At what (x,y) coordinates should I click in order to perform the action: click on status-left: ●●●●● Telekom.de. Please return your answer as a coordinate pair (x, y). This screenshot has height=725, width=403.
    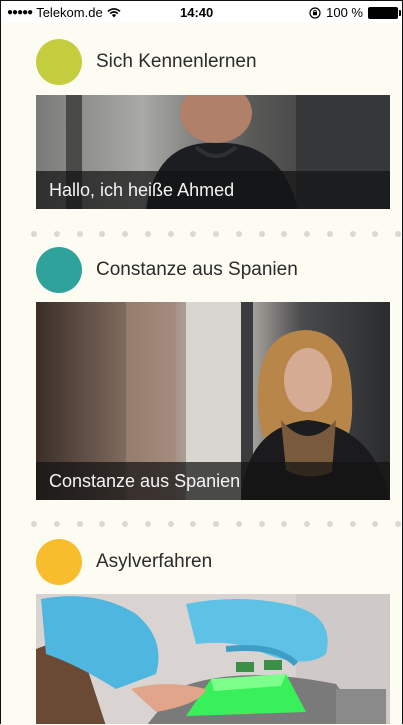
    Looking at the image, I should click on (64, 12).